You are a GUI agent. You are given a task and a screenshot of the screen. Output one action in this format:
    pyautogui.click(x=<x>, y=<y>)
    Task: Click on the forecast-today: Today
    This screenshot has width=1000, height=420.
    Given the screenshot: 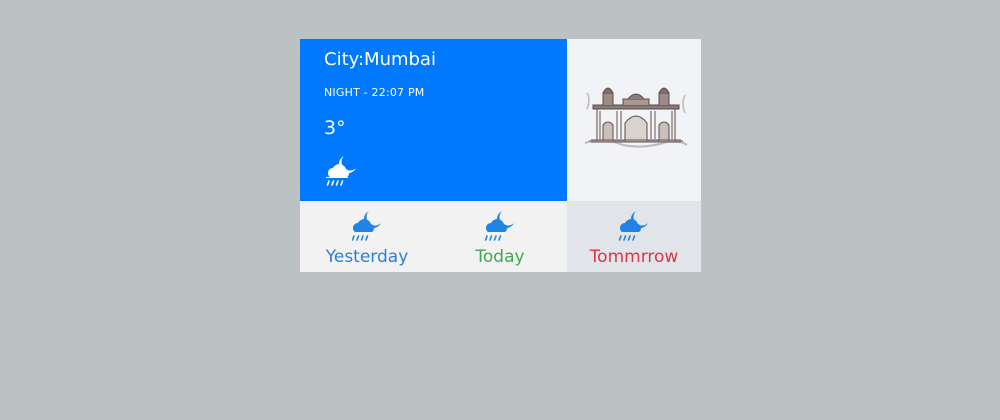 What is the action you would take?
    pyautogui.click(x=500, y=236)
    